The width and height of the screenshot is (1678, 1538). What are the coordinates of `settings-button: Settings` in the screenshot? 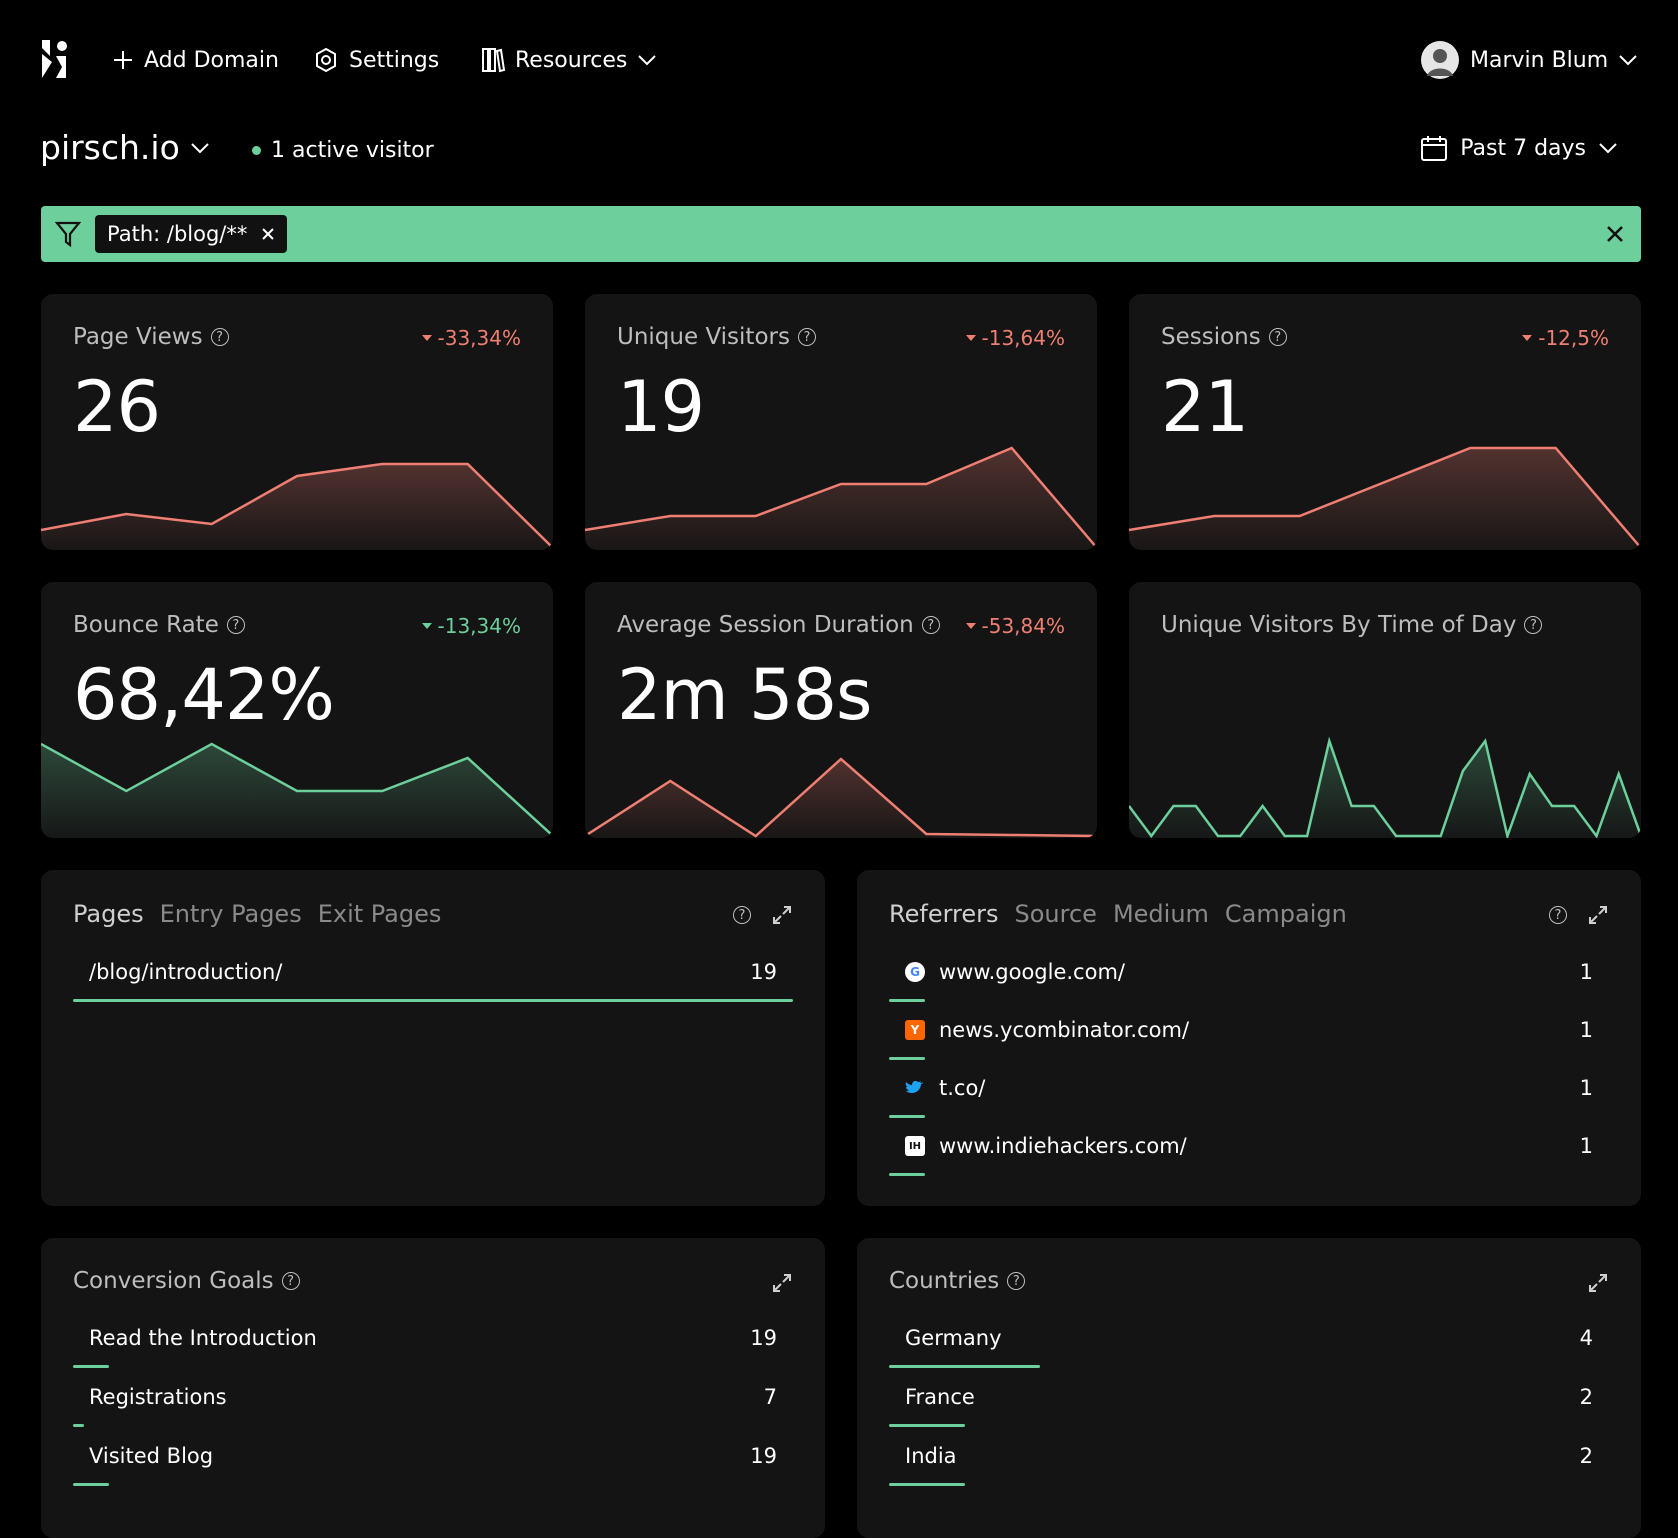 It's located at (376, 60).